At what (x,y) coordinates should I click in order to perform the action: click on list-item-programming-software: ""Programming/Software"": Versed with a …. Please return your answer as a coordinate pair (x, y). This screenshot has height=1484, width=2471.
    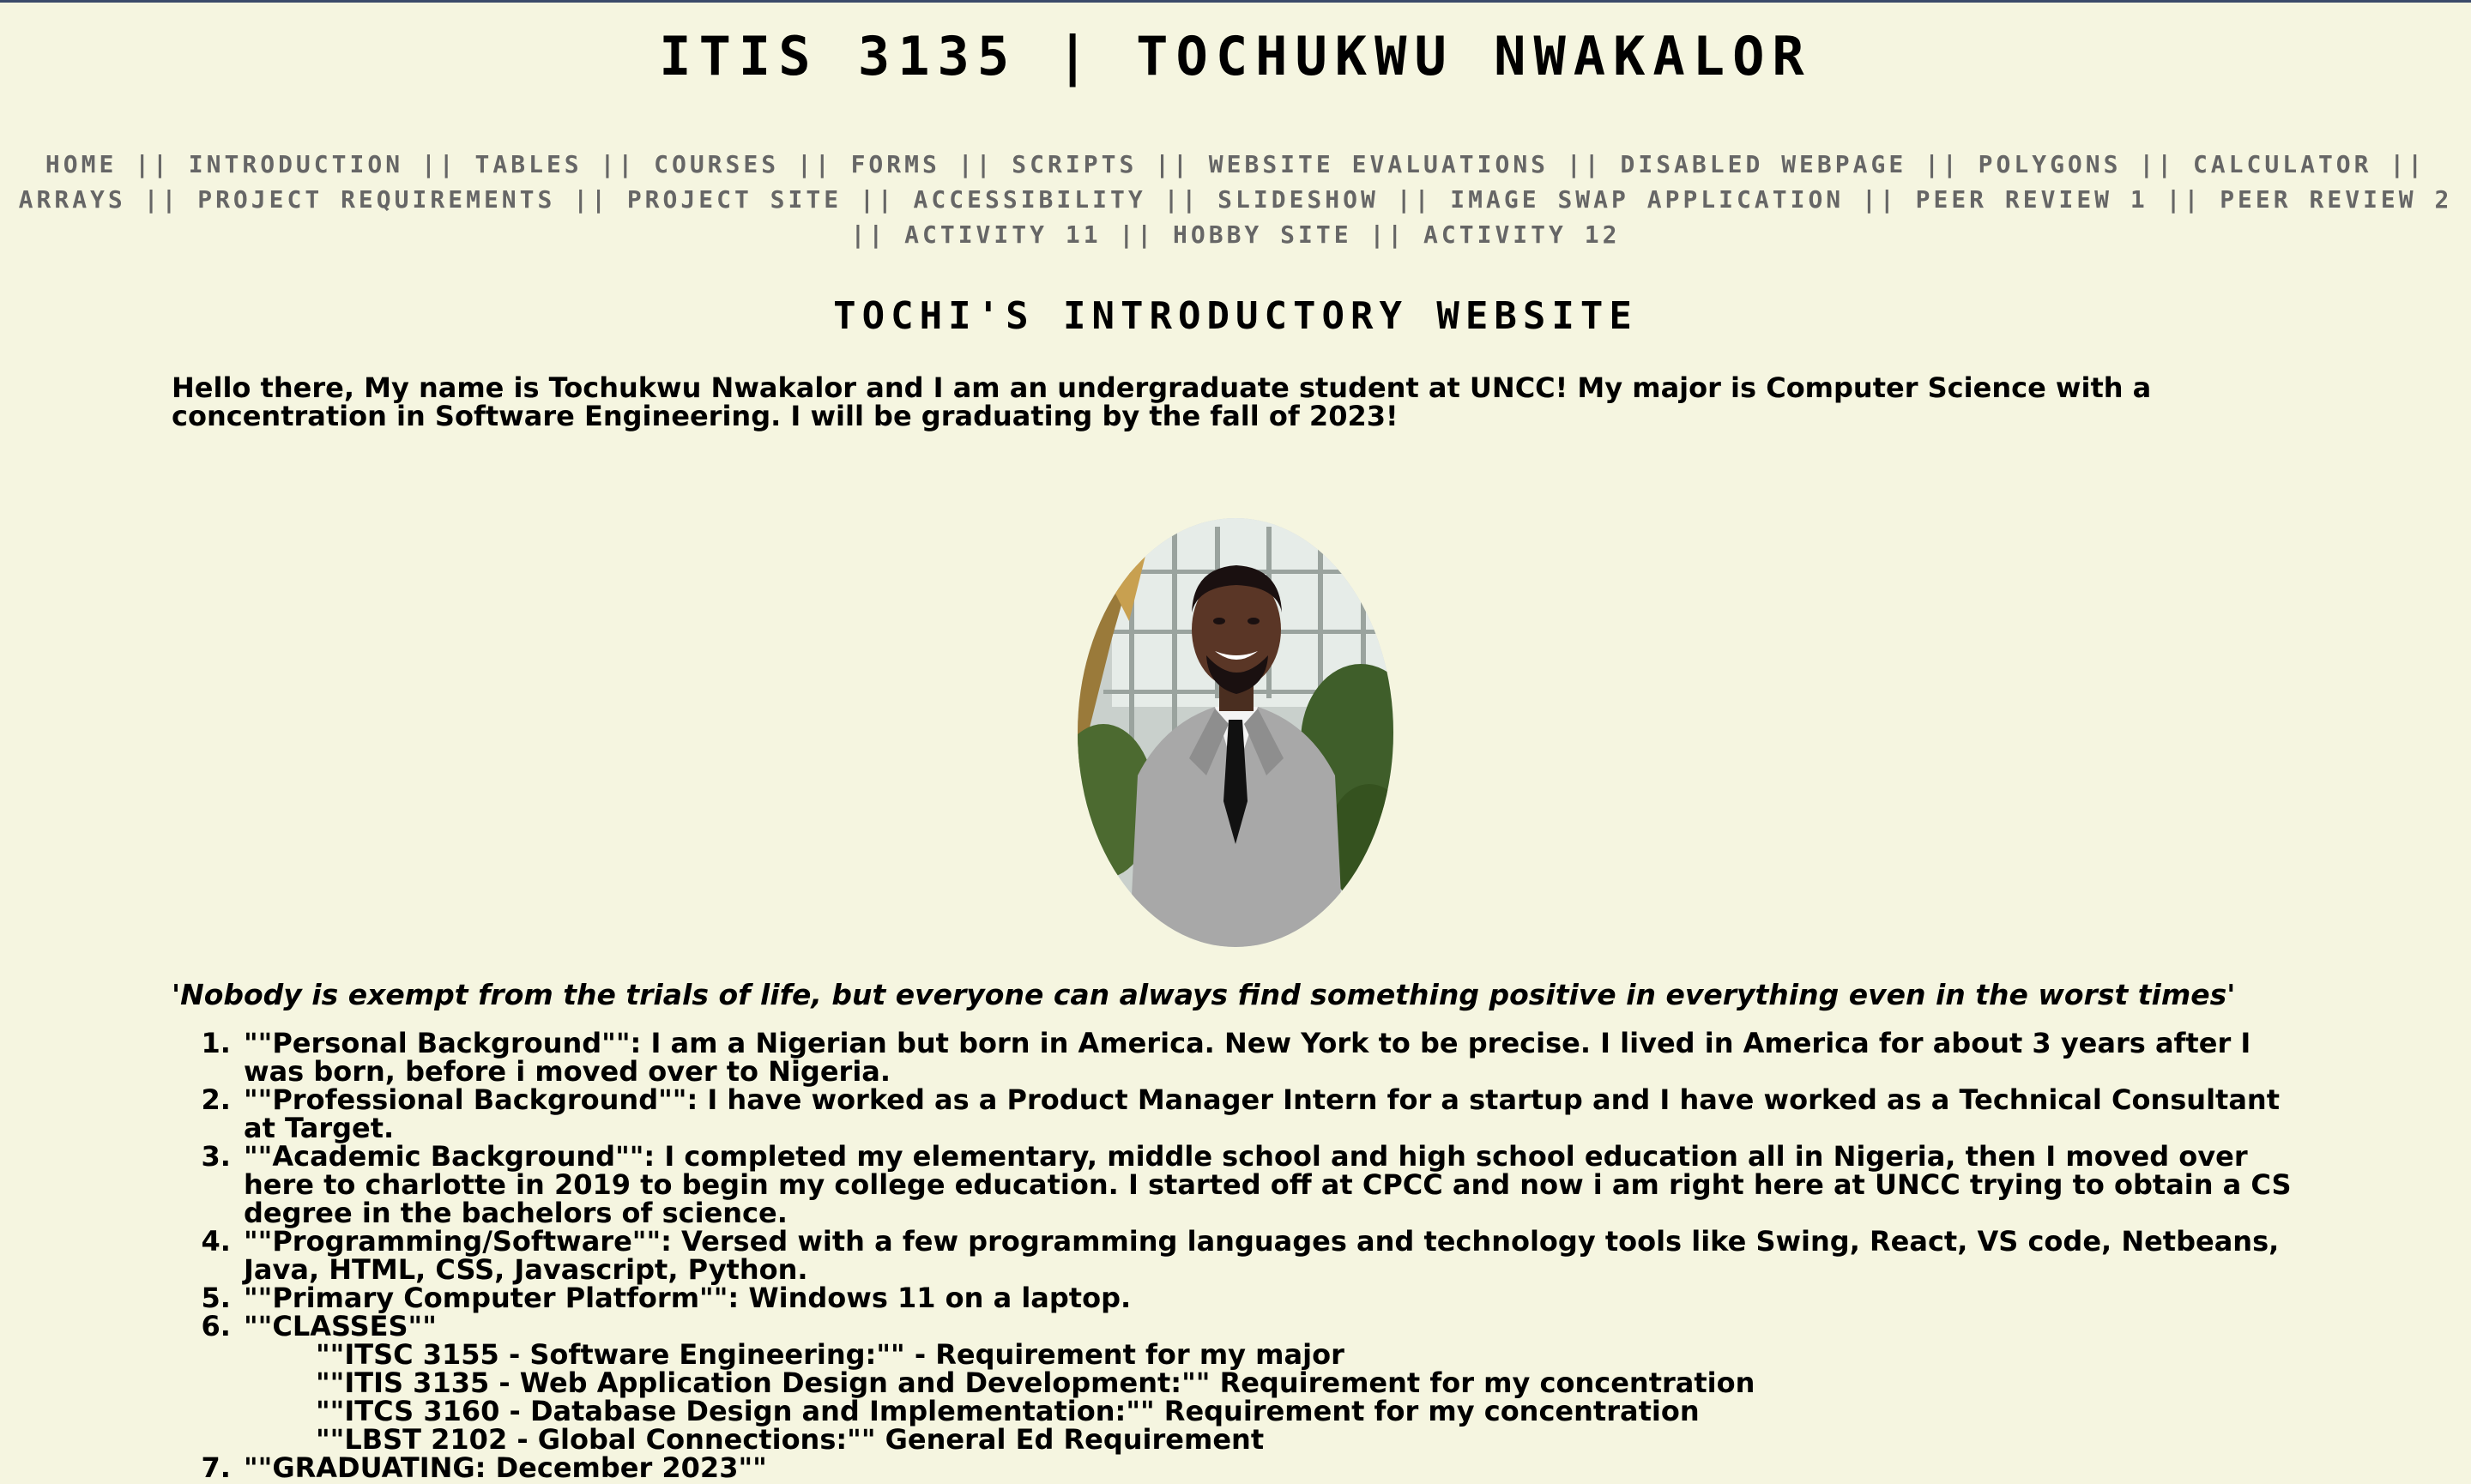
    Looking at the image, I should click on (1269, 1256).